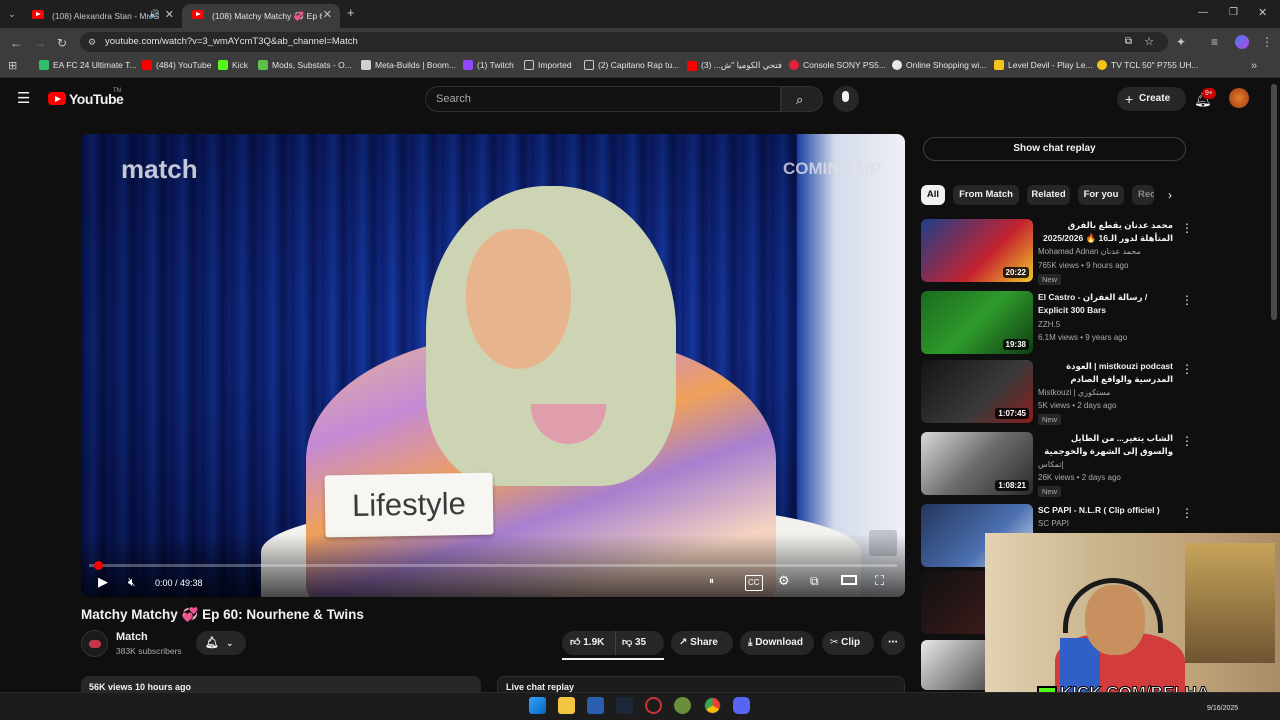 The height and width of the screenshot is (720, 1280). I want to click on tab-search-icon: ⌄, so click(12, 14).